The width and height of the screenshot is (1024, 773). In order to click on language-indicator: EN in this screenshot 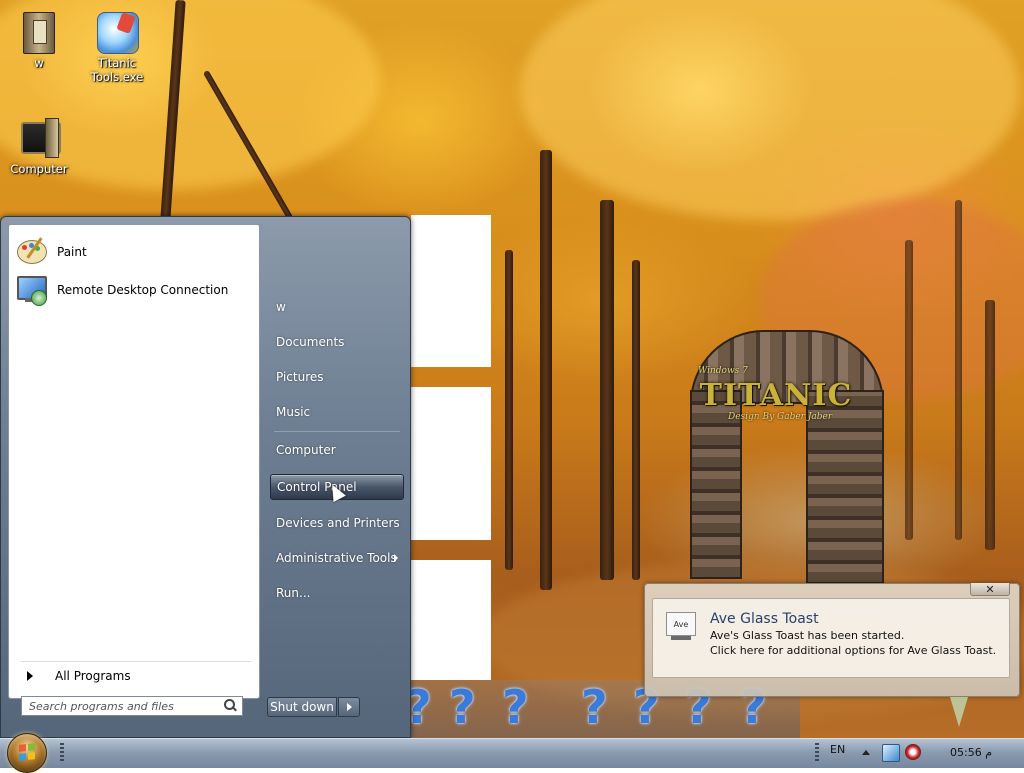, I will do `click(837, 749)`.